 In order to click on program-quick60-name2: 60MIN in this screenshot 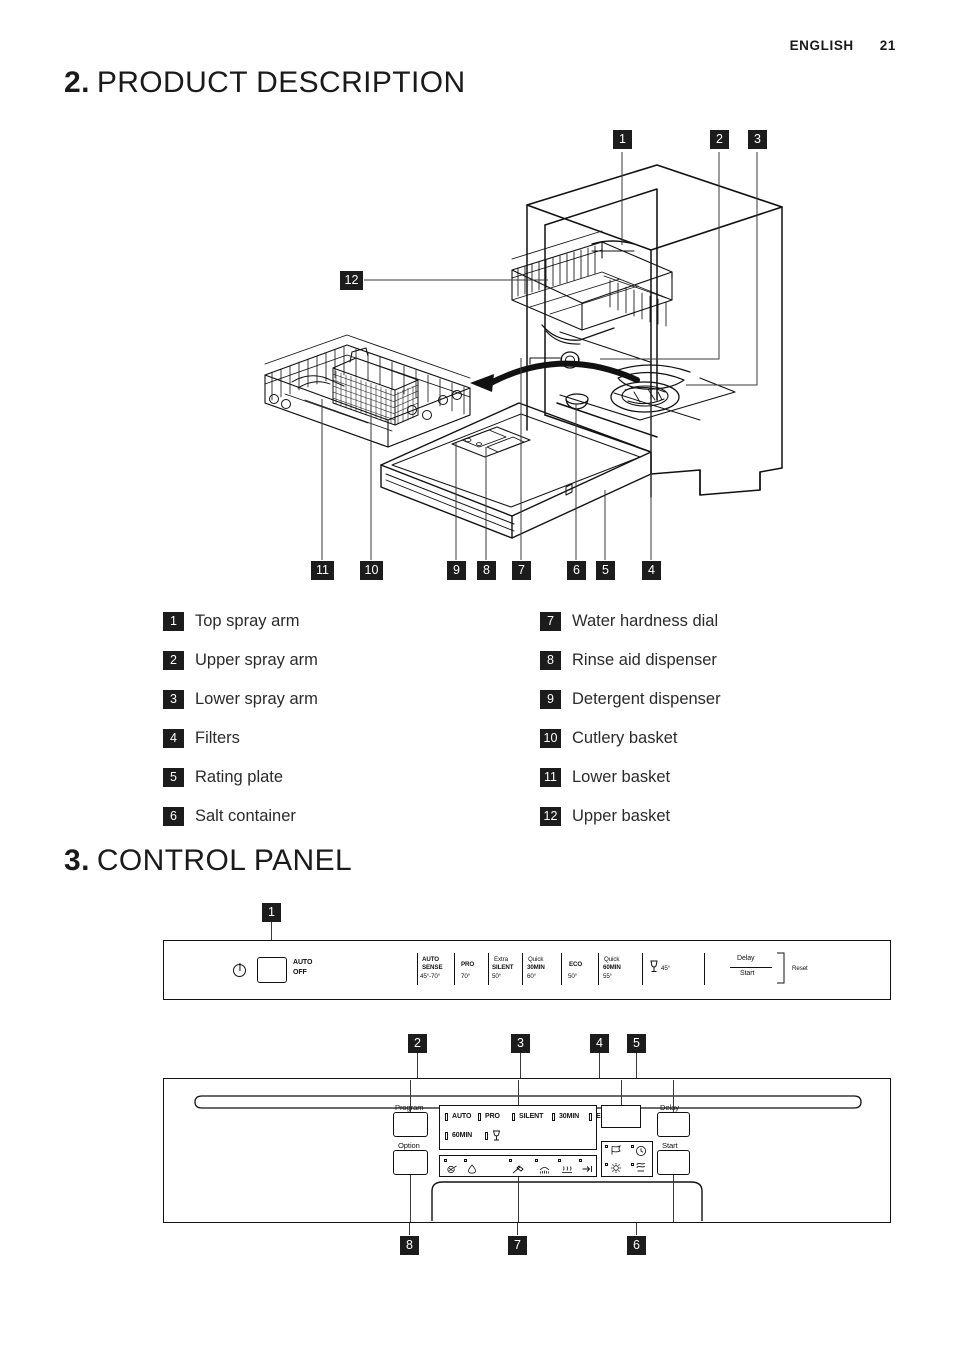, I will do `click(612, 967)`.